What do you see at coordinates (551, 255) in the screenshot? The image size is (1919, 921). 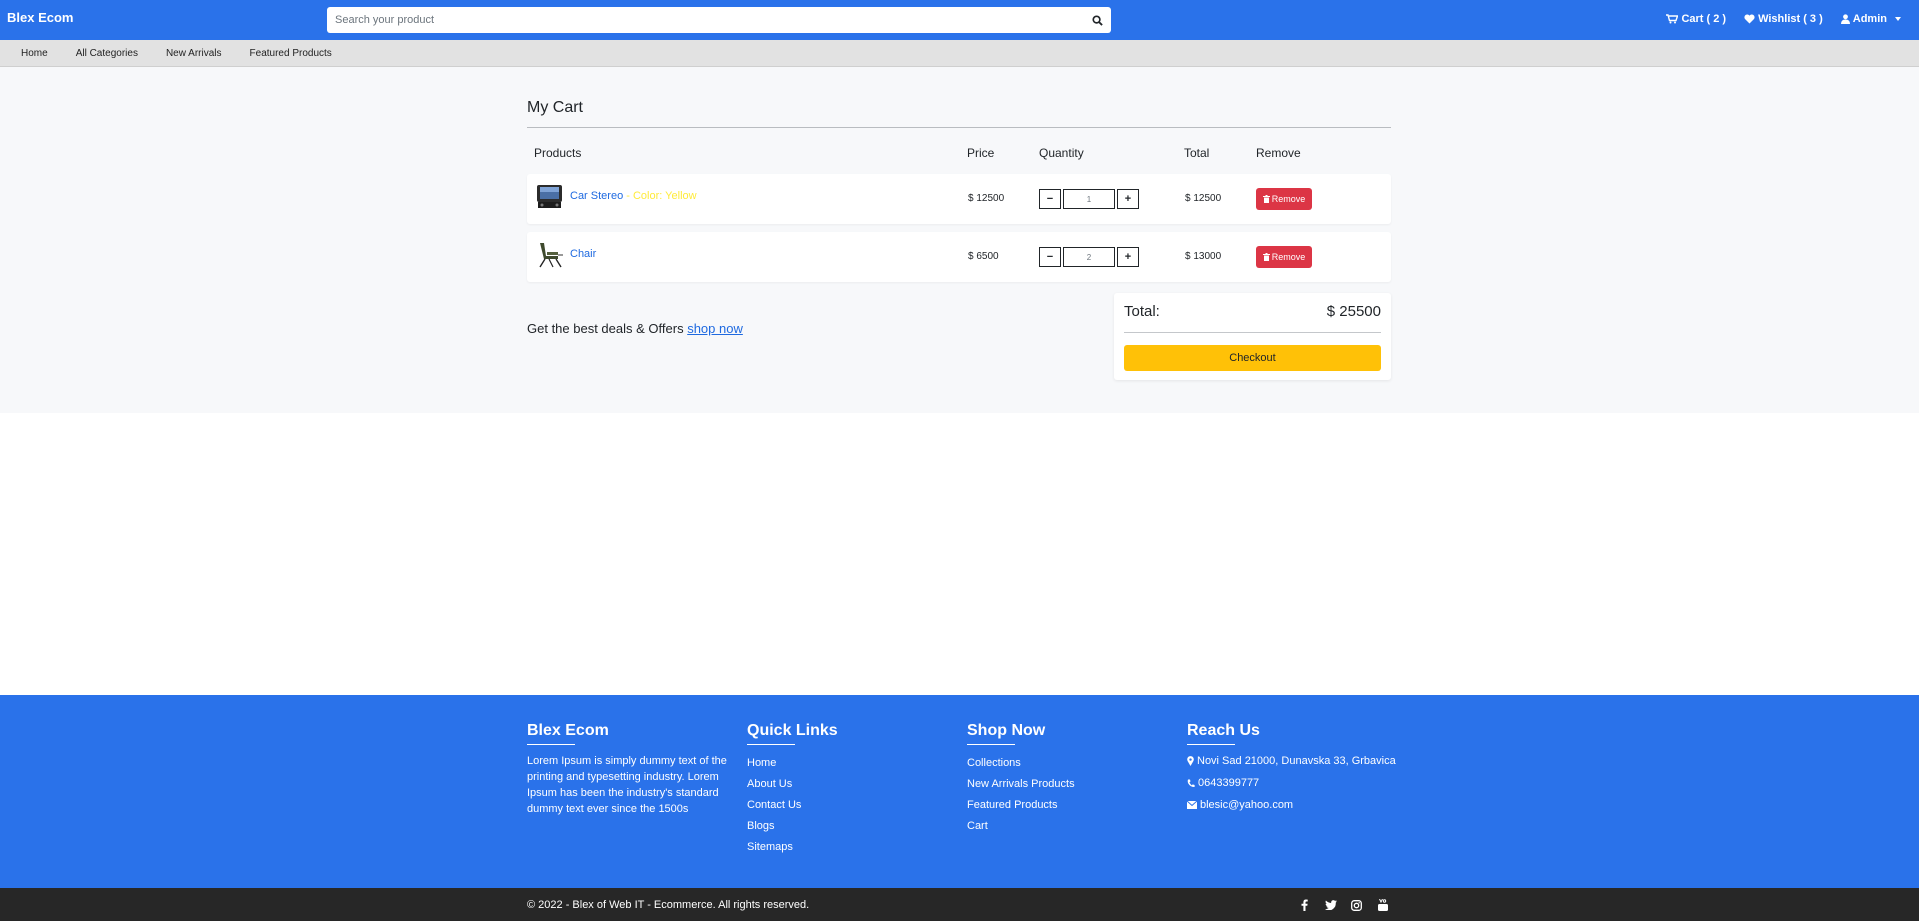 I see `chair-image` at bounding box center [551, 255].